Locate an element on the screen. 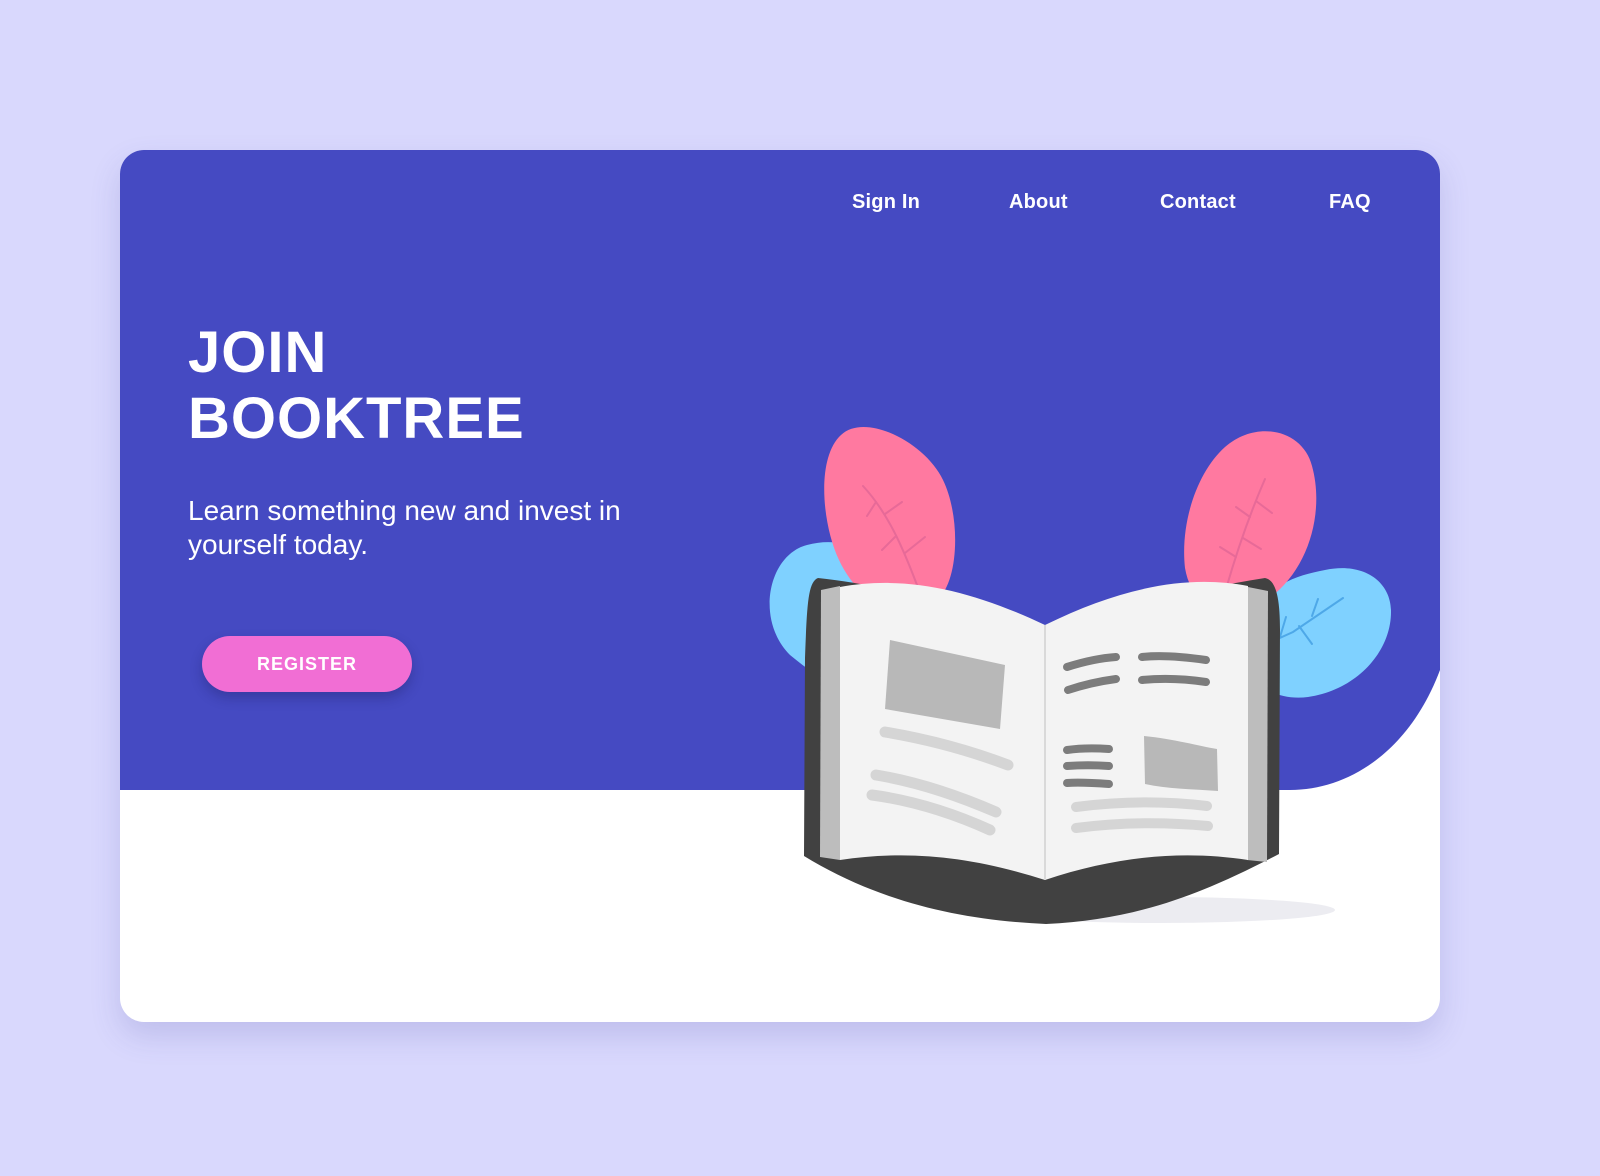 The height and width of the screenshot is (1176, 1600). nav-about-link: About is located at coordinates (1038, 202).